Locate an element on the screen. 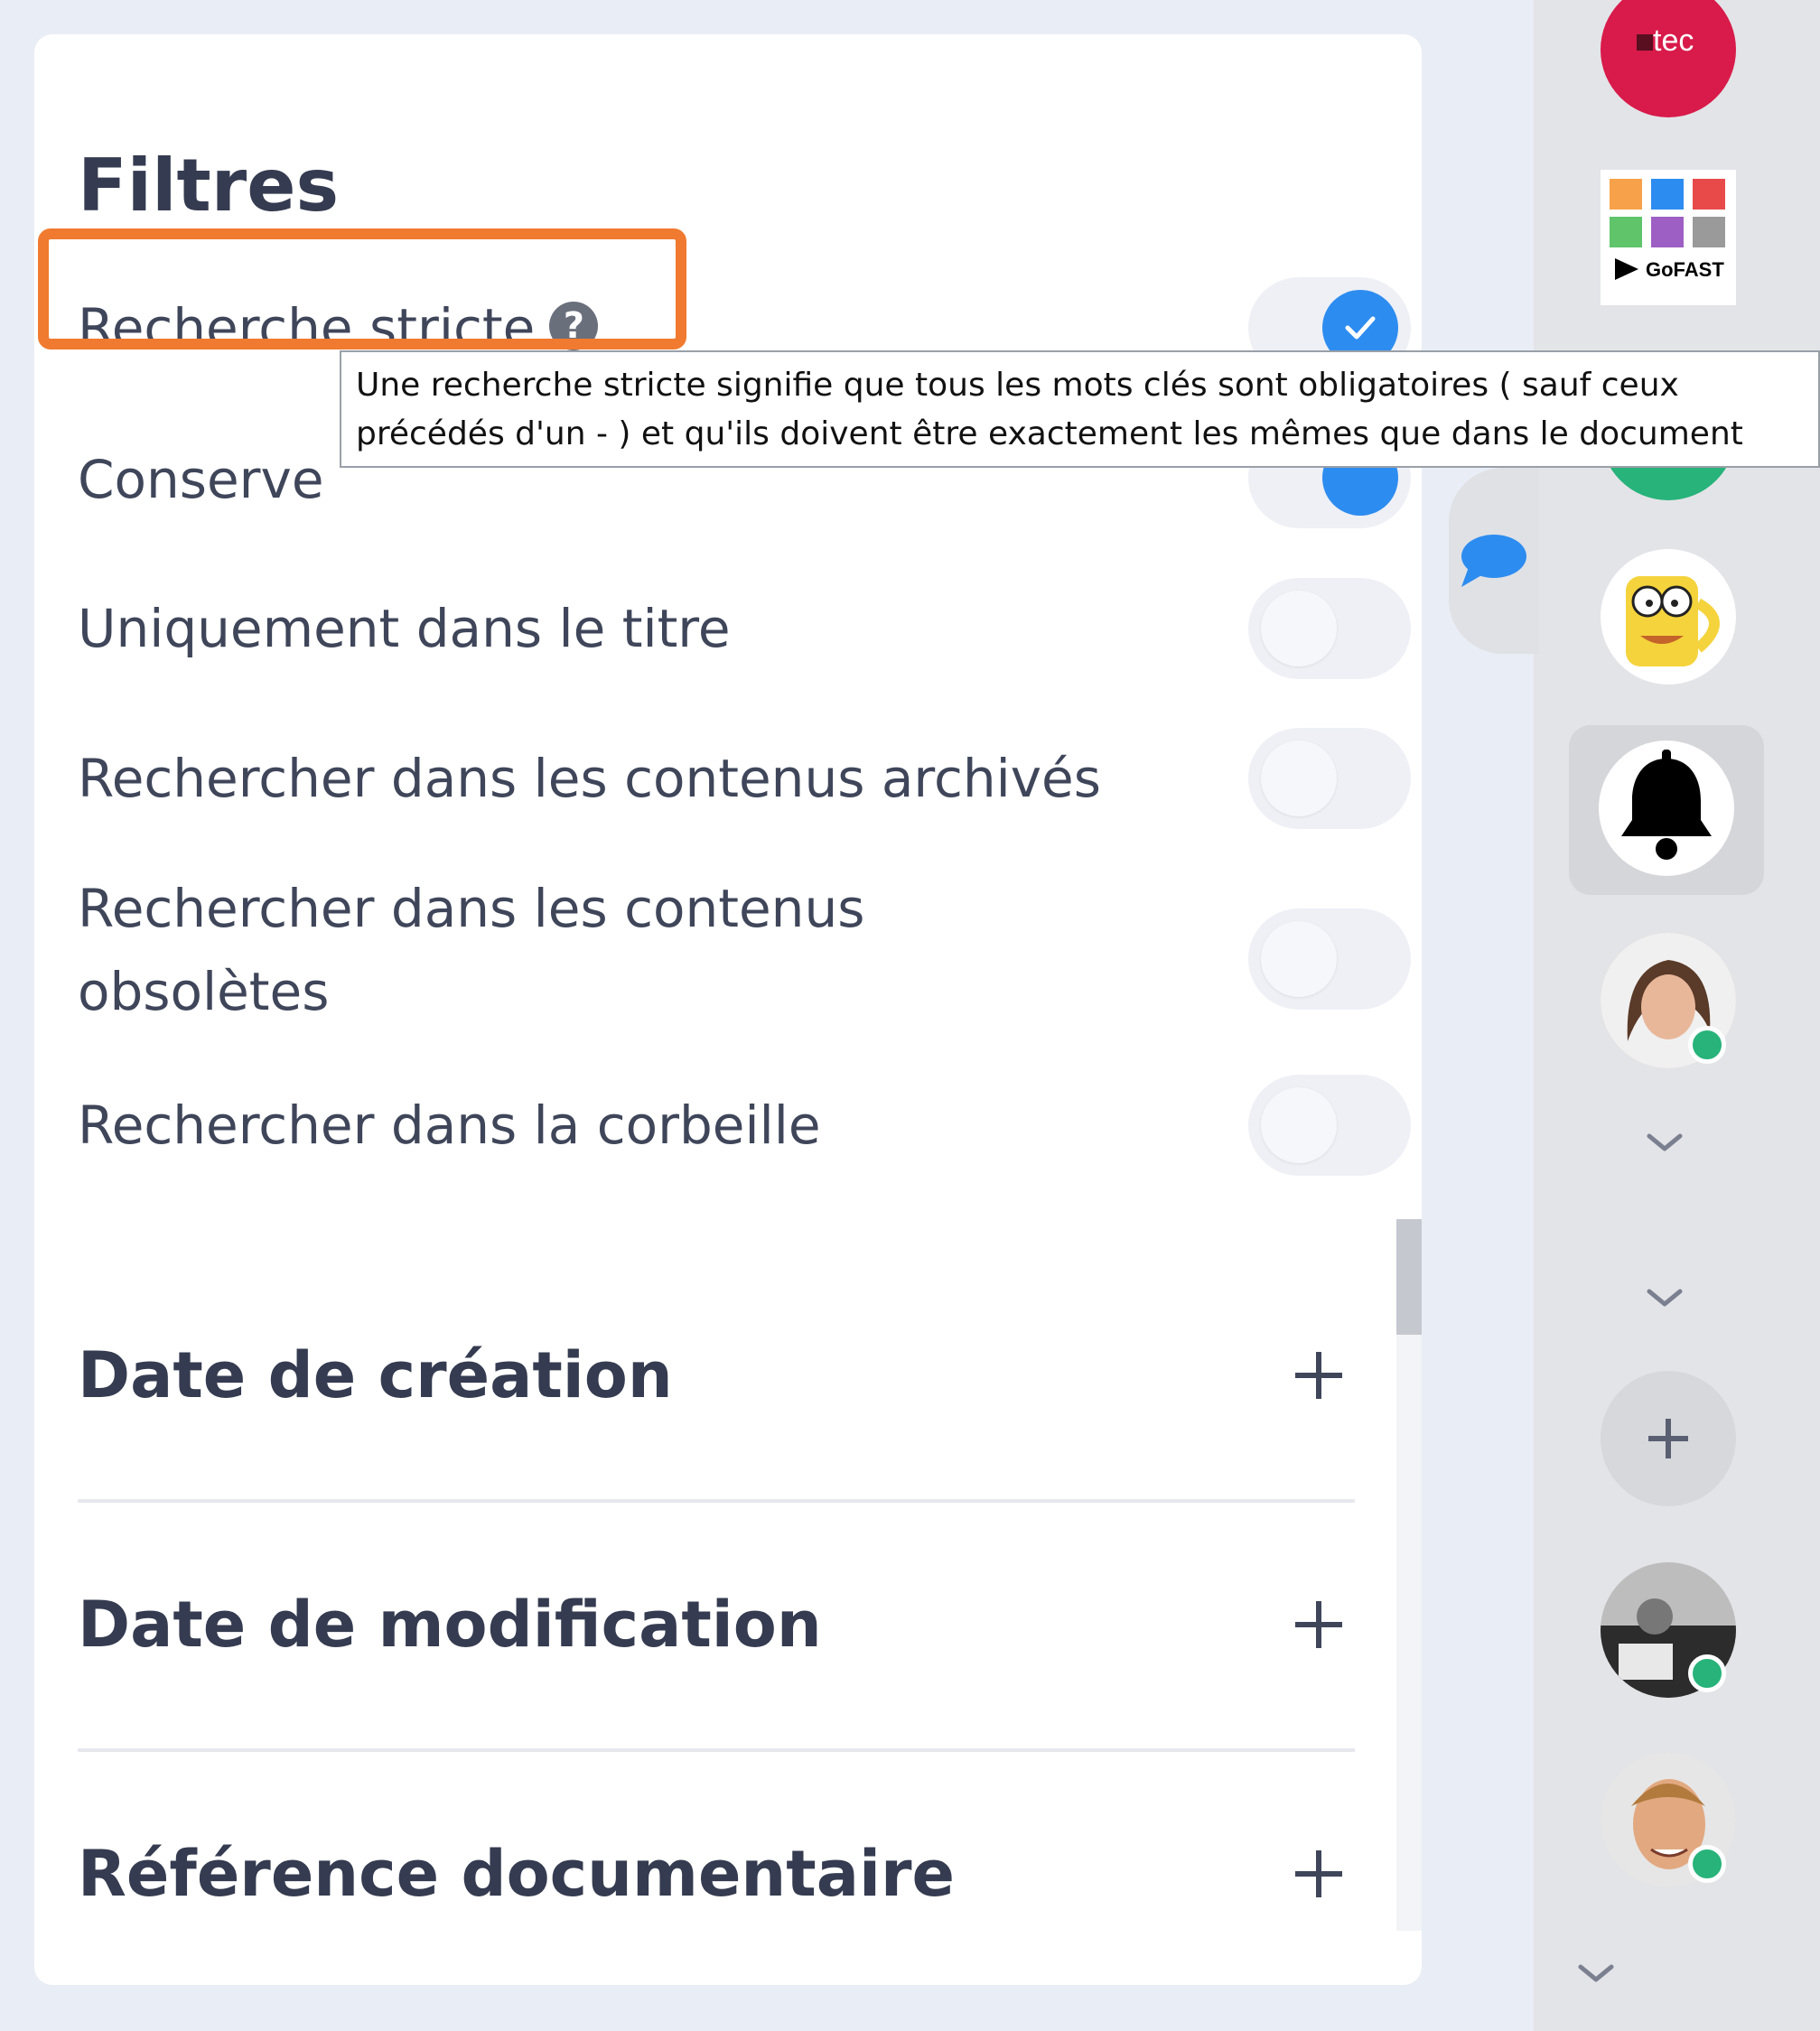  scrollbar-thumb is located at coordinates (1409, 1277).